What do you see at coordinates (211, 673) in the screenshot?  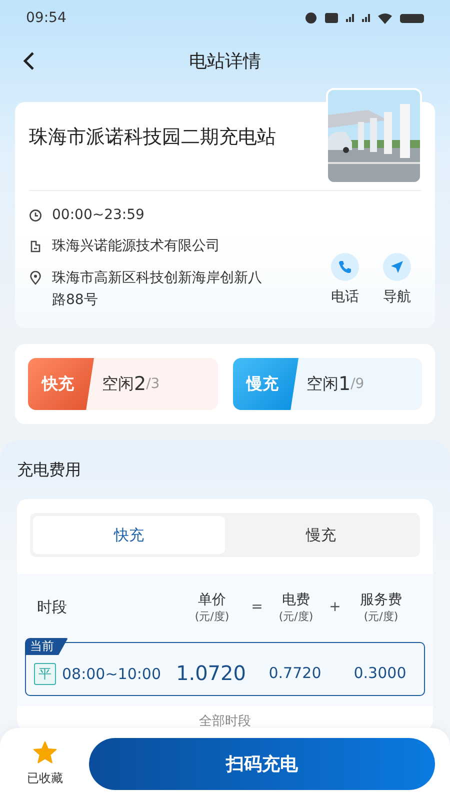 I see `unit-price: 1.0720` at bounding box center [211, 673].